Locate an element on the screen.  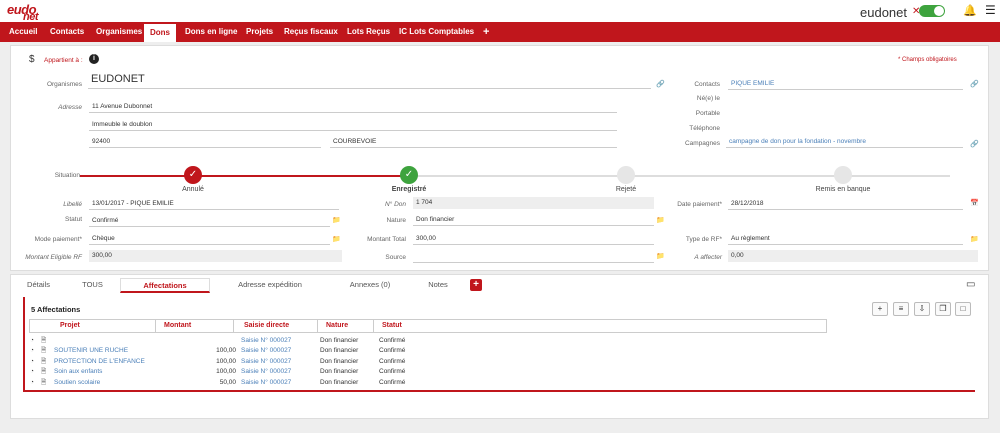
nav-item-dons: Dons is located at coordinates (160, 32).